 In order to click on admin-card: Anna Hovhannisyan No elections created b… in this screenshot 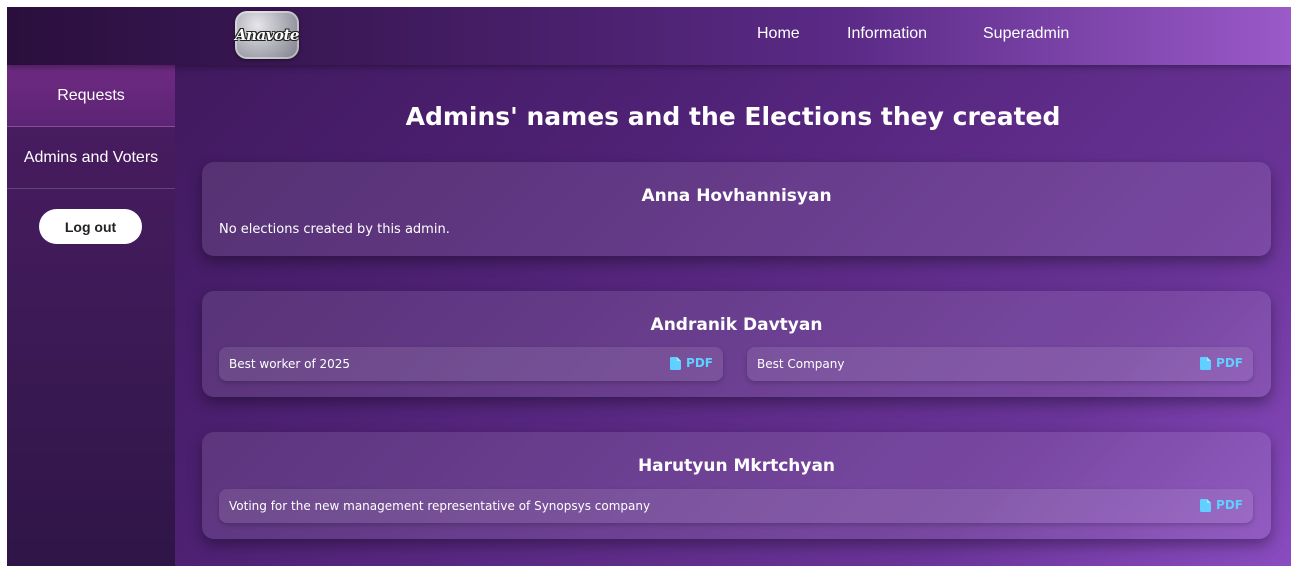, I will do `click(736, 209)`.